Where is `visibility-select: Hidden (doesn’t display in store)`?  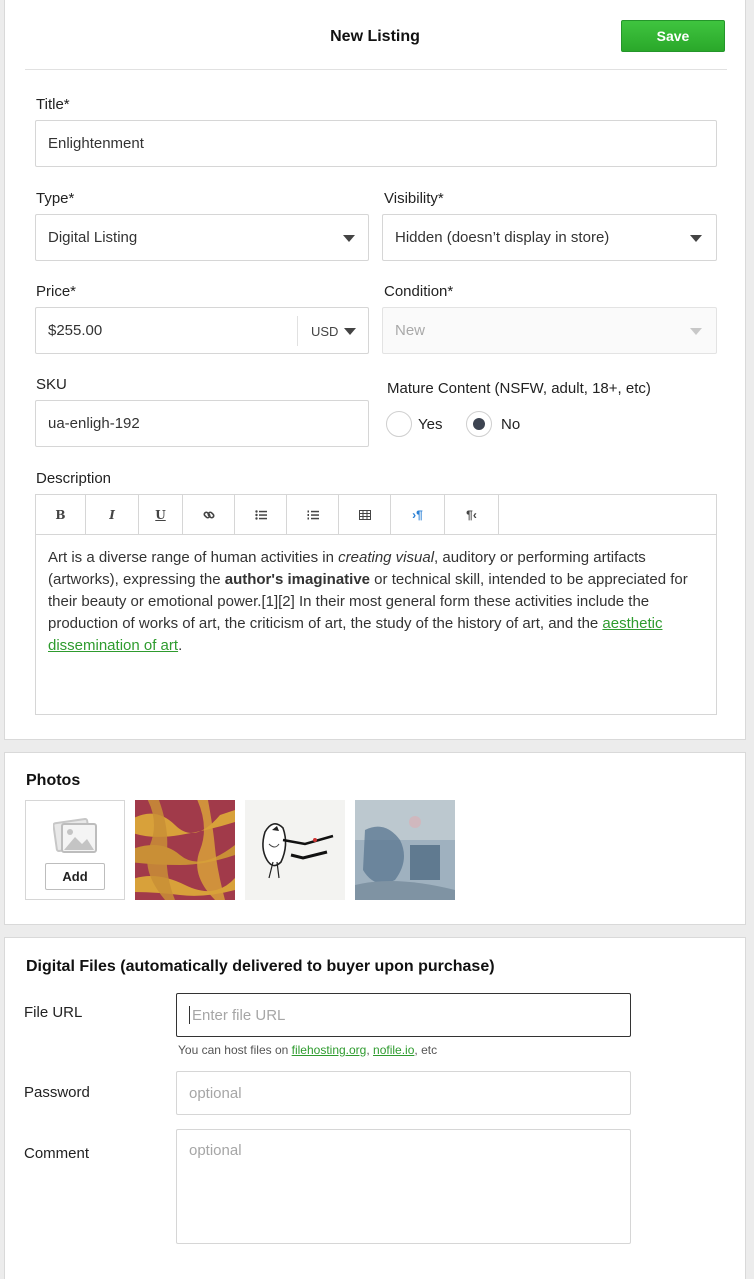 visibility-select: Hidden (doesn’t display in store) is located at coordinates (549, 237).